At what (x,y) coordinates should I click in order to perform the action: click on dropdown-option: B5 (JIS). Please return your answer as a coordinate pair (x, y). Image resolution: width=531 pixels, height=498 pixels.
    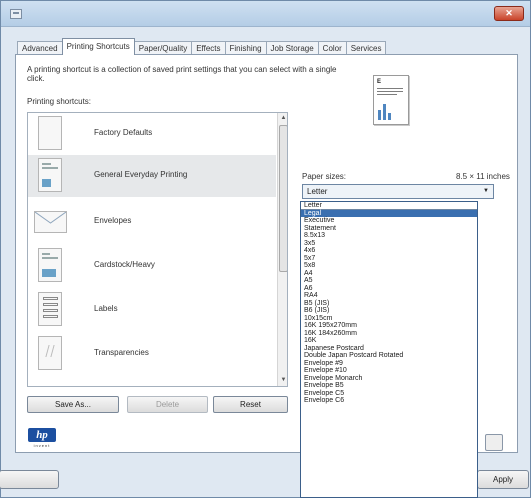
    Looking at the image, I should click on (389, 304).